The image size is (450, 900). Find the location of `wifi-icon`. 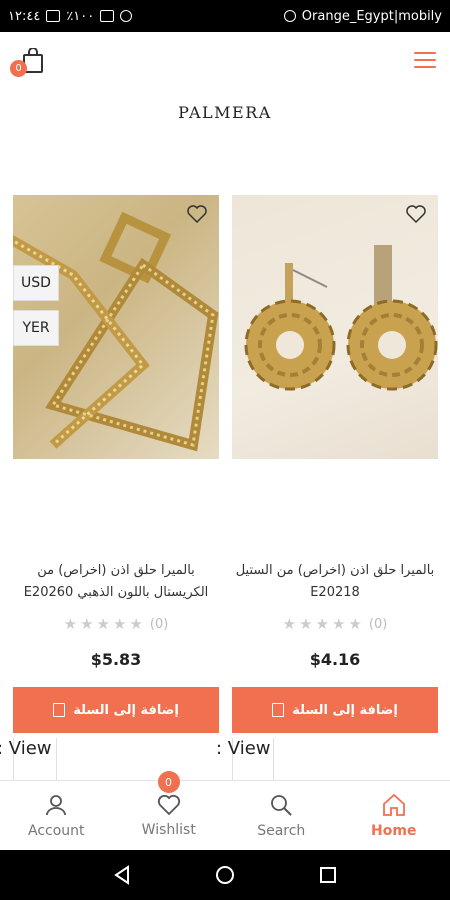

wifi-icon is located at coordinates (126, 16).